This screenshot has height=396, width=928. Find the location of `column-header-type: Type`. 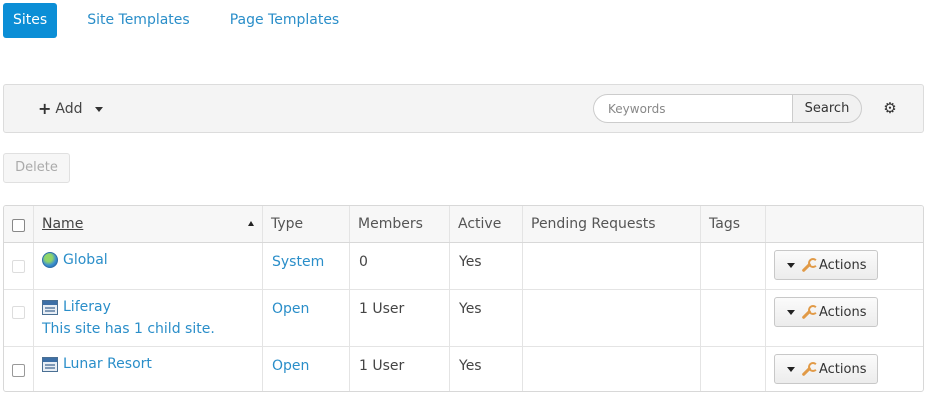

column-header-type: Type is located at coordinates (287, 224).